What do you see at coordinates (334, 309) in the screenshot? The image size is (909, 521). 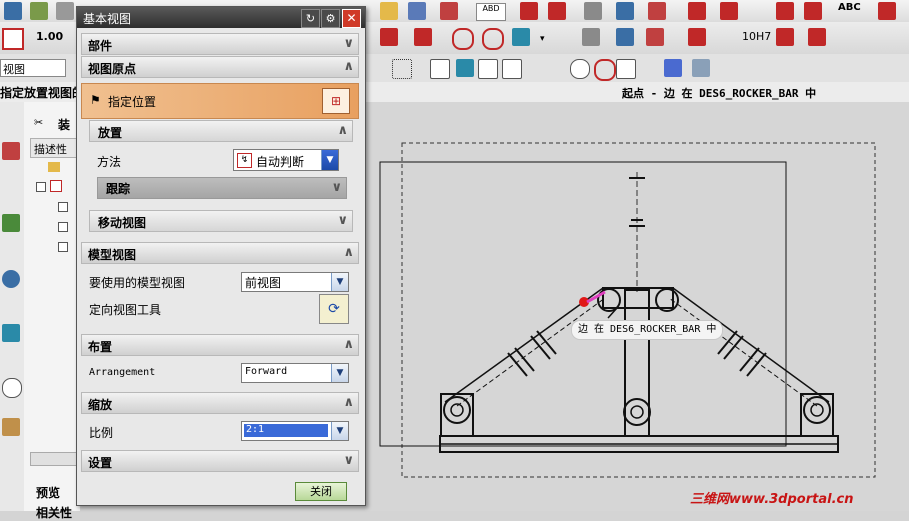 I see `orient-view-icon: ⟳` at bounding box center [334, 309].